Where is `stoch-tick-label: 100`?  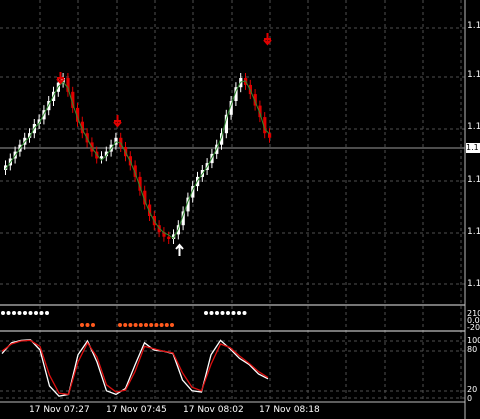 stoch-tick-label: 100 is located at coordinates (473, 340).